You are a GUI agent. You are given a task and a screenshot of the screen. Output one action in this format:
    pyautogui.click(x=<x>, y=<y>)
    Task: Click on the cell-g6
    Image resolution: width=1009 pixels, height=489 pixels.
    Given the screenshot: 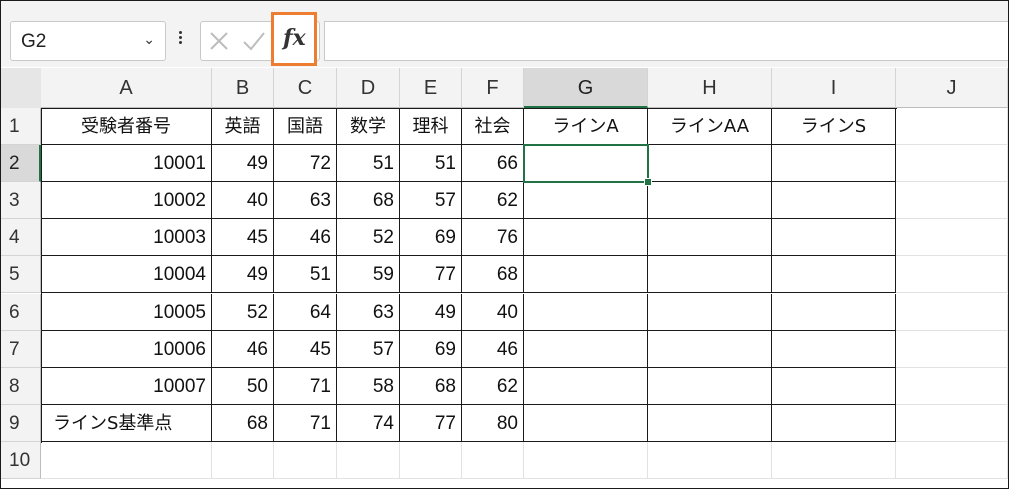 What is the action you would take?
    pyautogui.click(x=586, y=312)
    